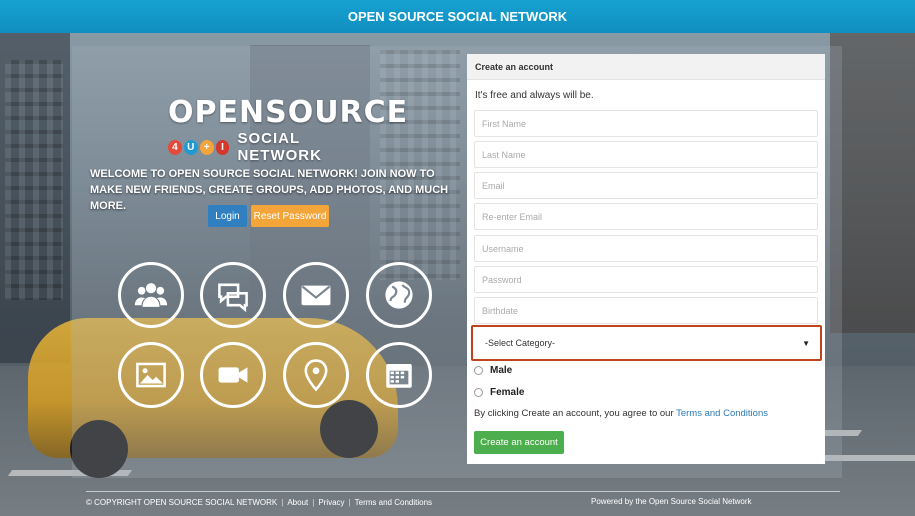  What do you see at coordinates (534, 95) in the screenshot?
I see `tagline: It's free and always will be.` at bounding box center [534, 95].